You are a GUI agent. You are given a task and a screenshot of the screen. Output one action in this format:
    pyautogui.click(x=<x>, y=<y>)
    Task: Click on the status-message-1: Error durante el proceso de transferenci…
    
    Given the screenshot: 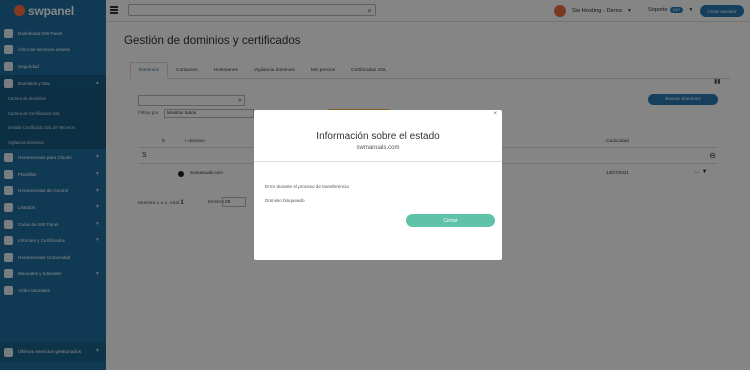 What is the action you would take?
    pyautogui.click(x=307, y=186)
    